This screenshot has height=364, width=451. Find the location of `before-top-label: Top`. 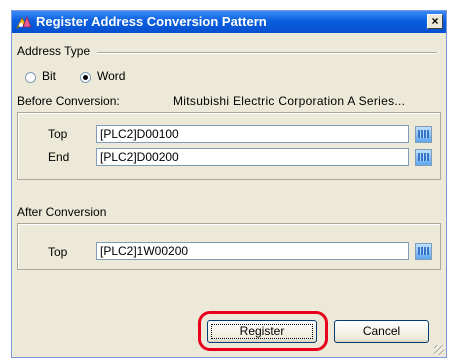

before-top-label: Top is located at coordinates (58, 134).